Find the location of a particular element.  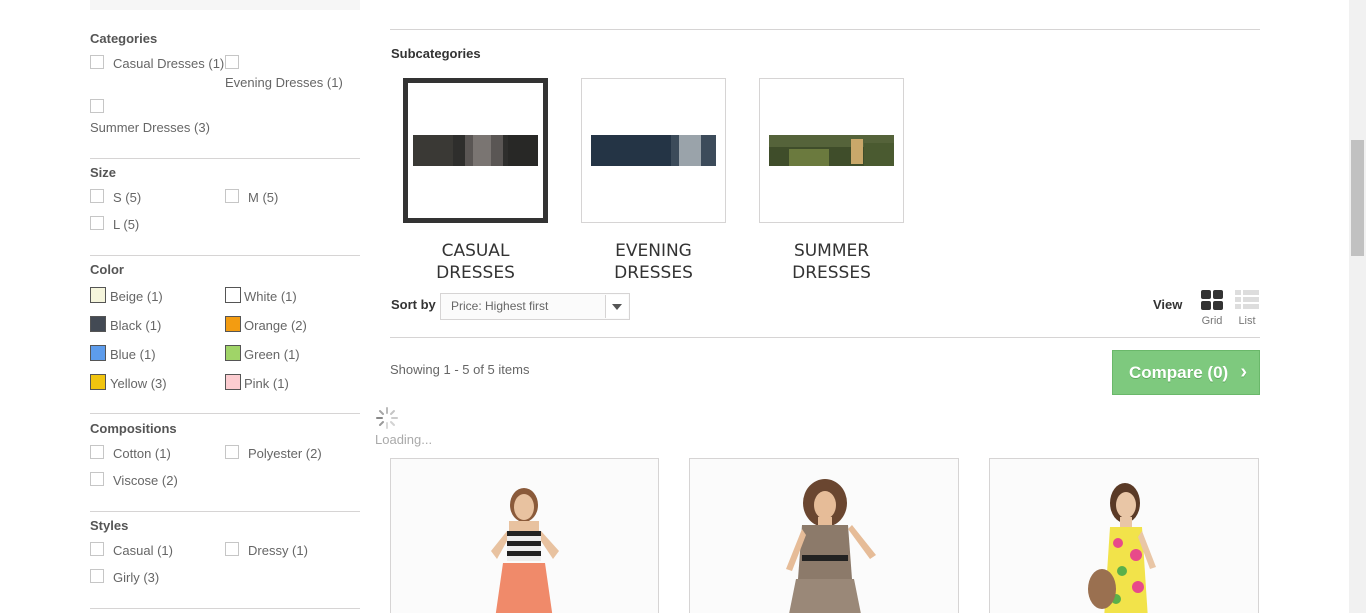

filter-option-evening-dresses: Evening Dresses (1) is located at coordinates (284, 82).